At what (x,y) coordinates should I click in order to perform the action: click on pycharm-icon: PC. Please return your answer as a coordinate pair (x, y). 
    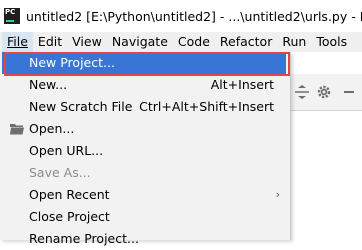
    Looking at the image, I should click on (12, 16).